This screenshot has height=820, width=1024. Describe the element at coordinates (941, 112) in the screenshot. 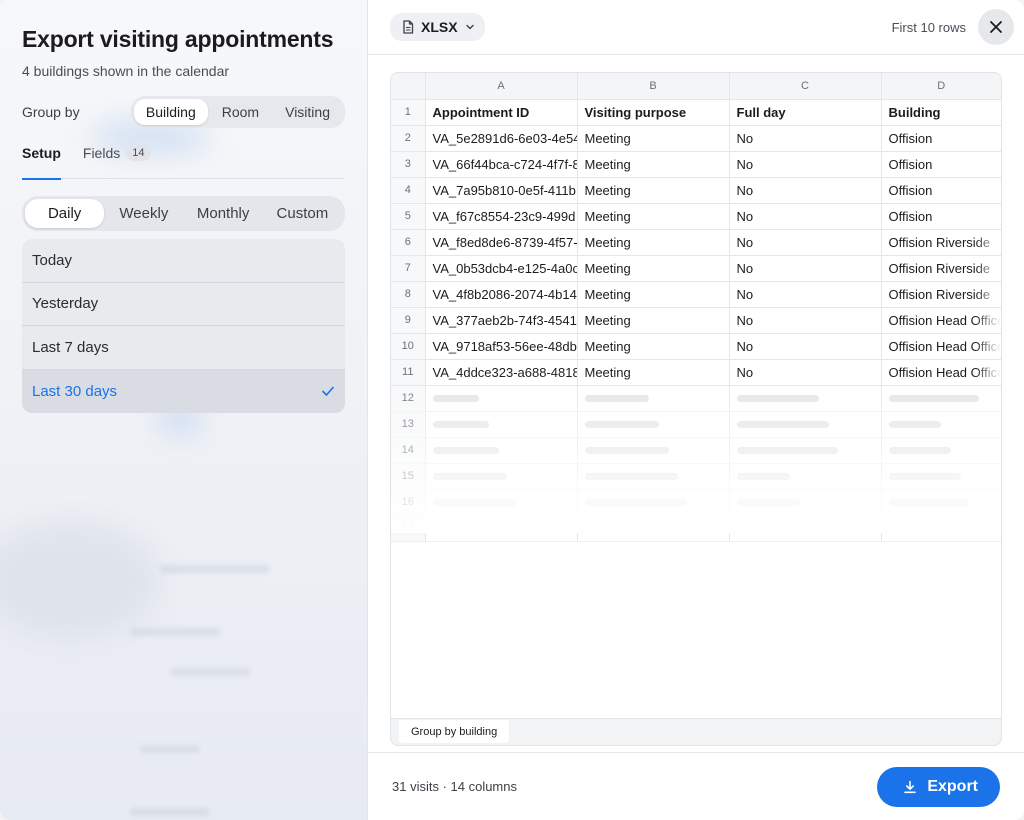

I see `column-header-cell: Building` at that location.